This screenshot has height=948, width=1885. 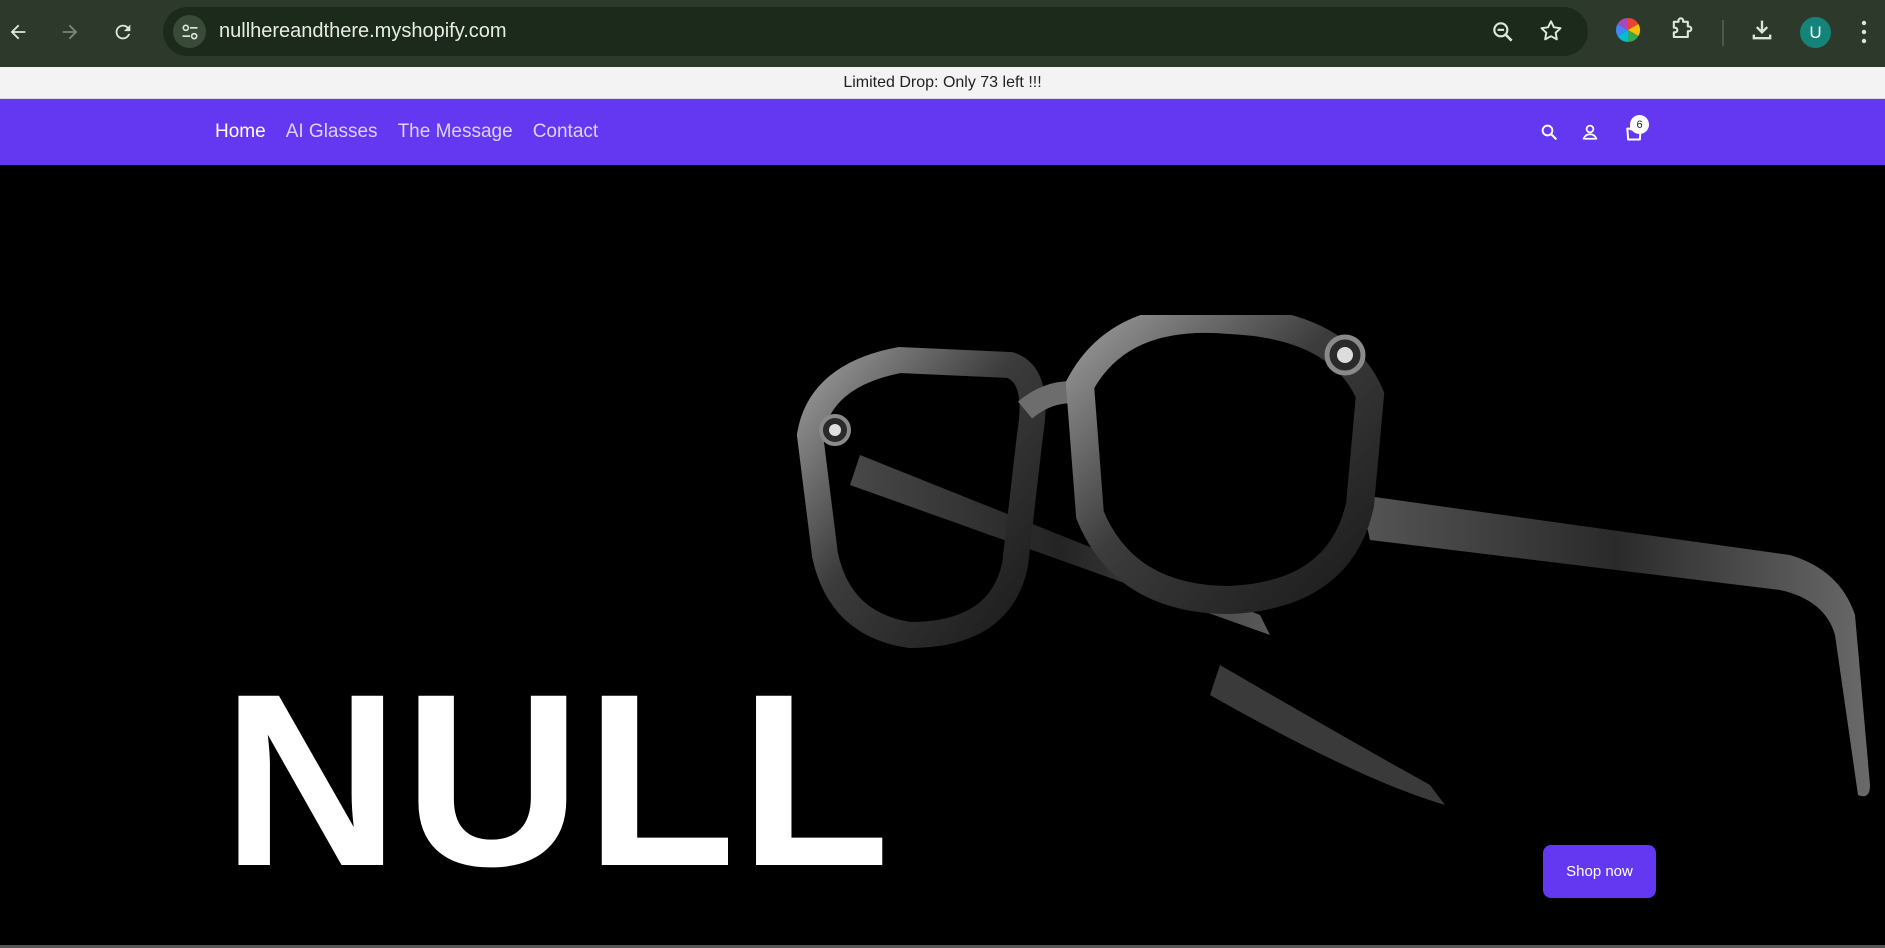 What do you see at coordinates (942, 132) in the screenshot?
I see `store-header: Home AI Glasses The Message Contact` at bounding box center [942, 132].